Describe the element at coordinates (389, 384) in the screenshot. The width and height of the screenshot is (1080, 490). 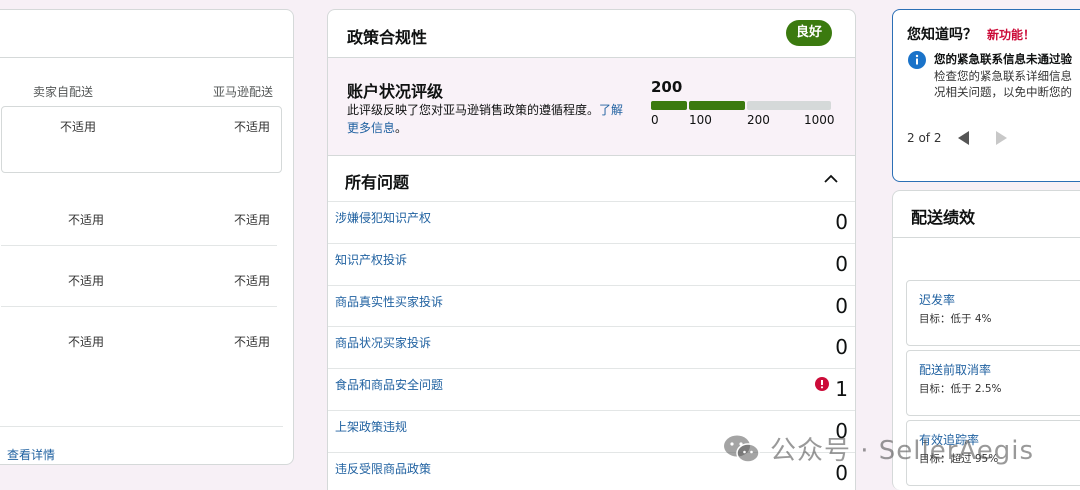
I see `issue-link: 食品和商品安全问题` at that location.